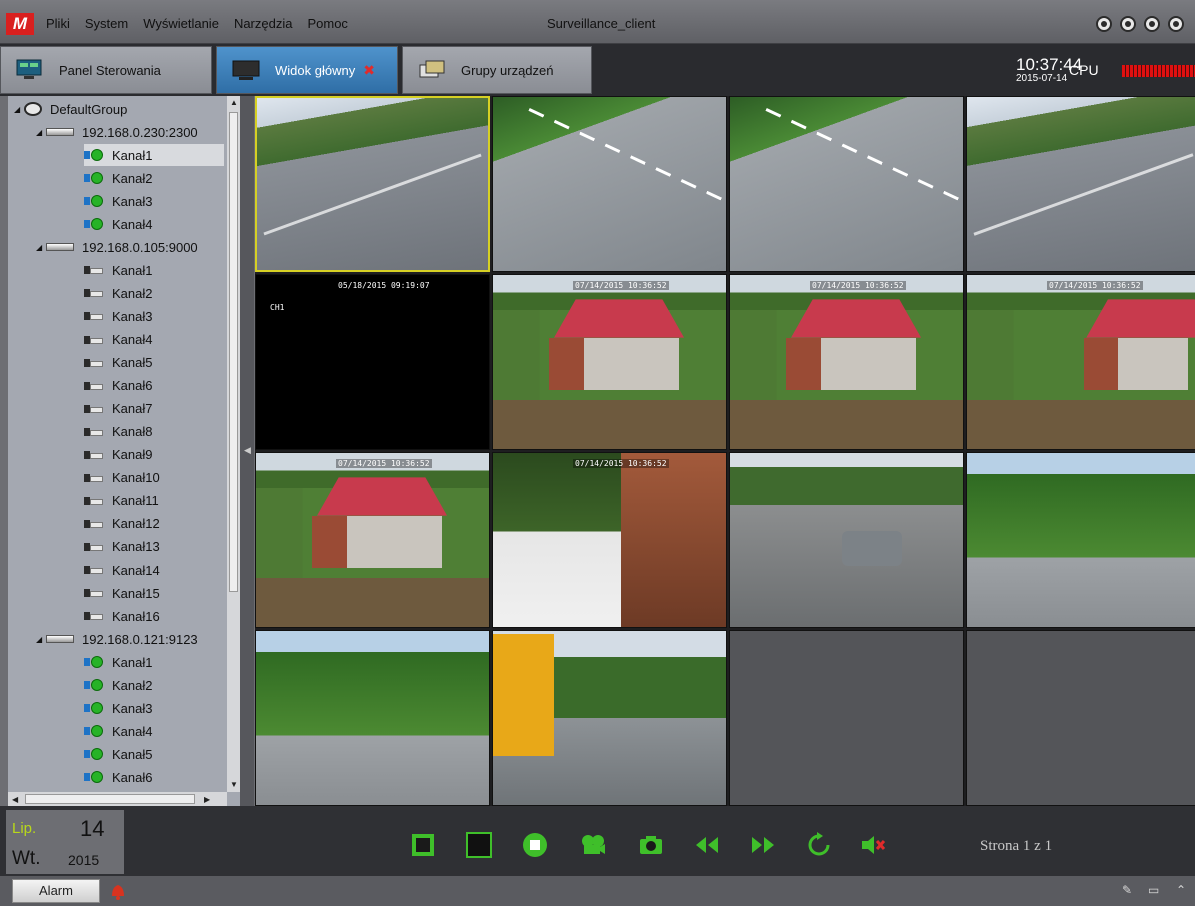 This screenshot has height=906, width=1195. What do you see at coordinates (84, 860) in the screenshot?
I see `calendar-year: 2015` at bounding box center [84, 860].